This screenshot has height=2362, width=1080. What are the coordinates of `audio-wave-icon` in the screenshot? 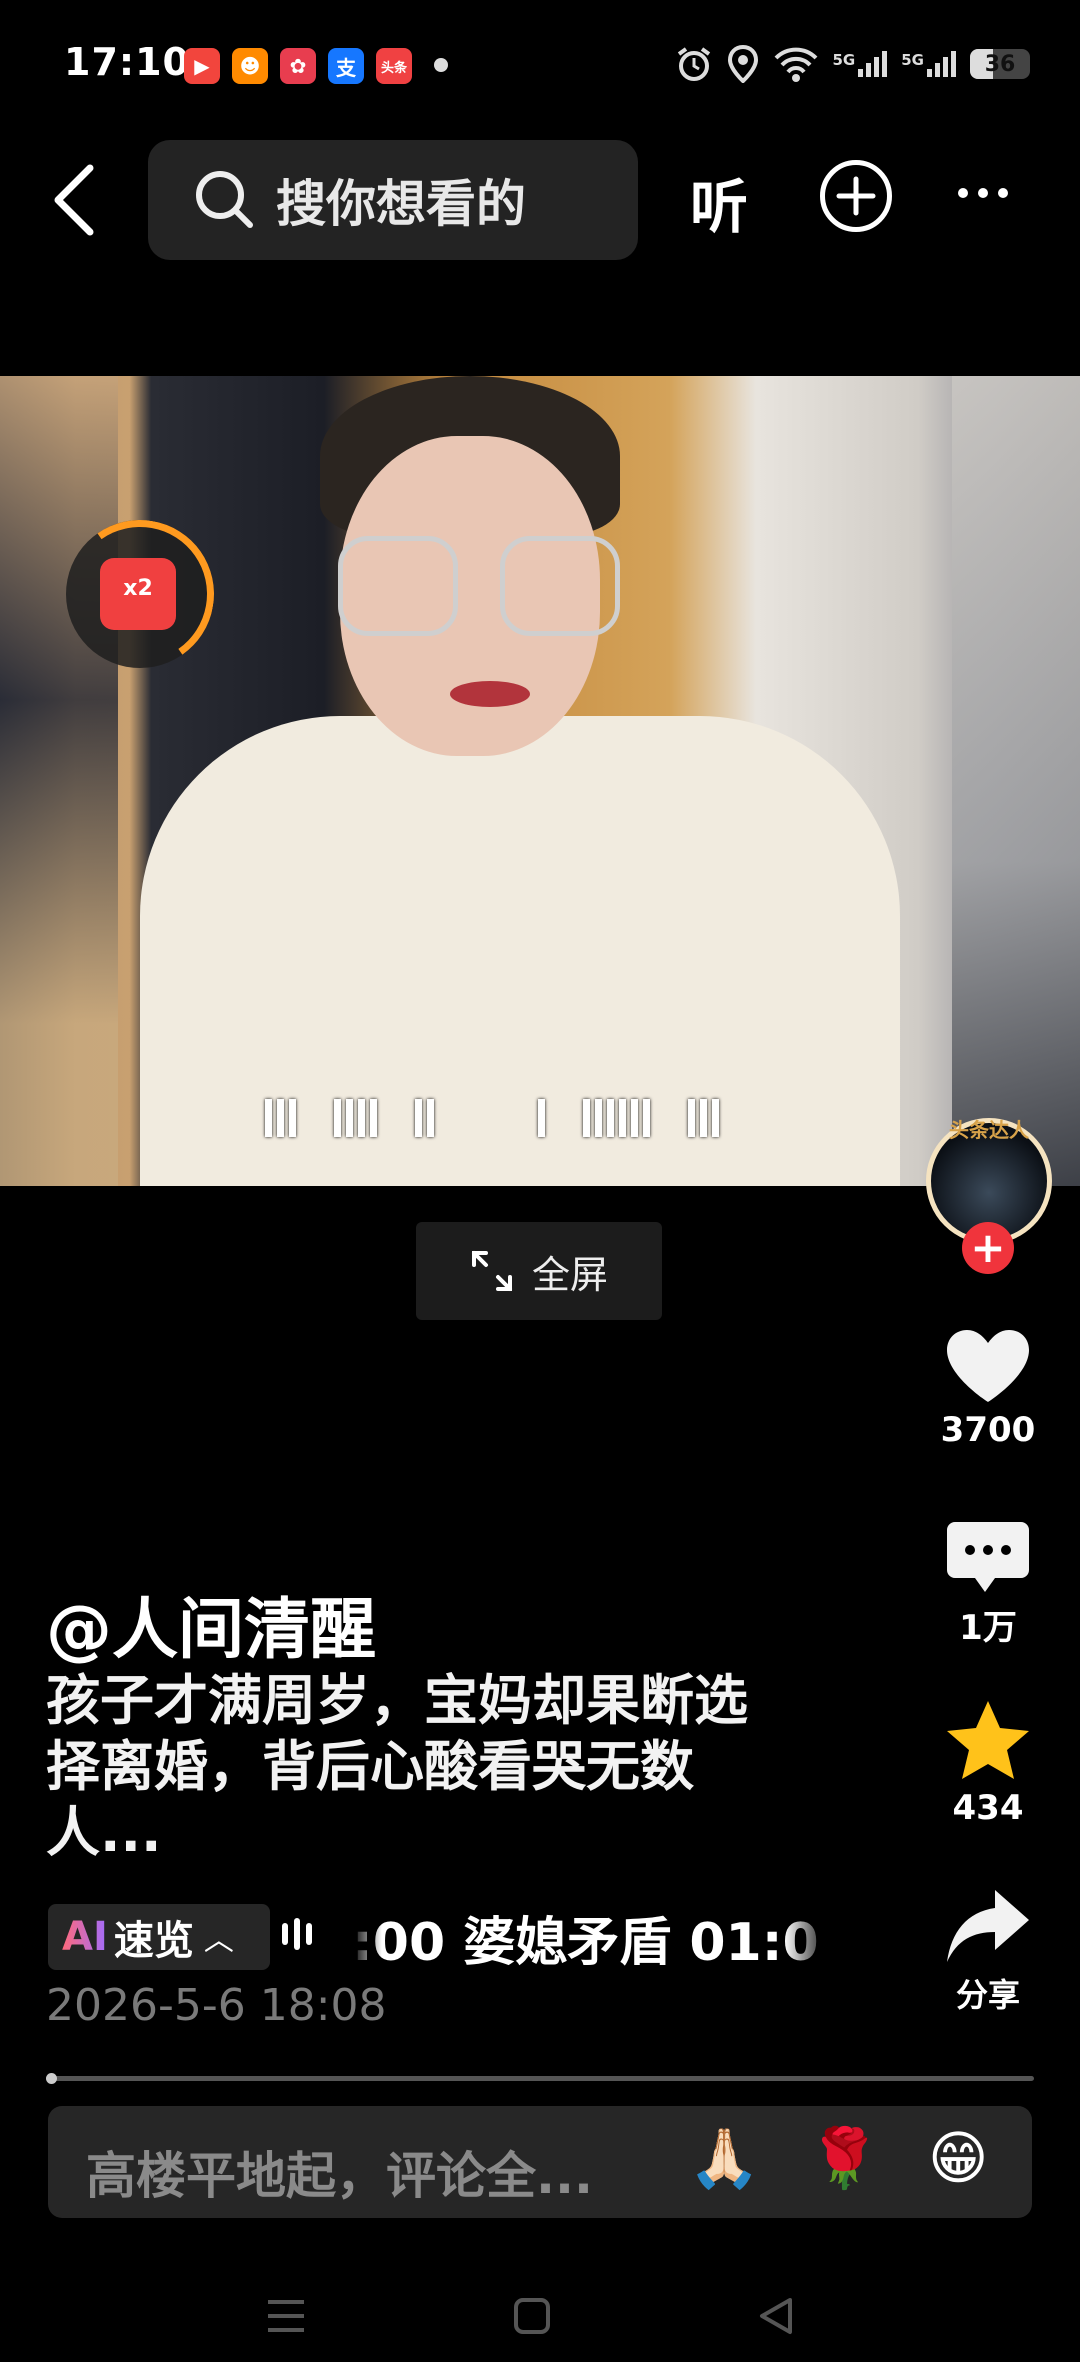 It's located at (297, 1934).